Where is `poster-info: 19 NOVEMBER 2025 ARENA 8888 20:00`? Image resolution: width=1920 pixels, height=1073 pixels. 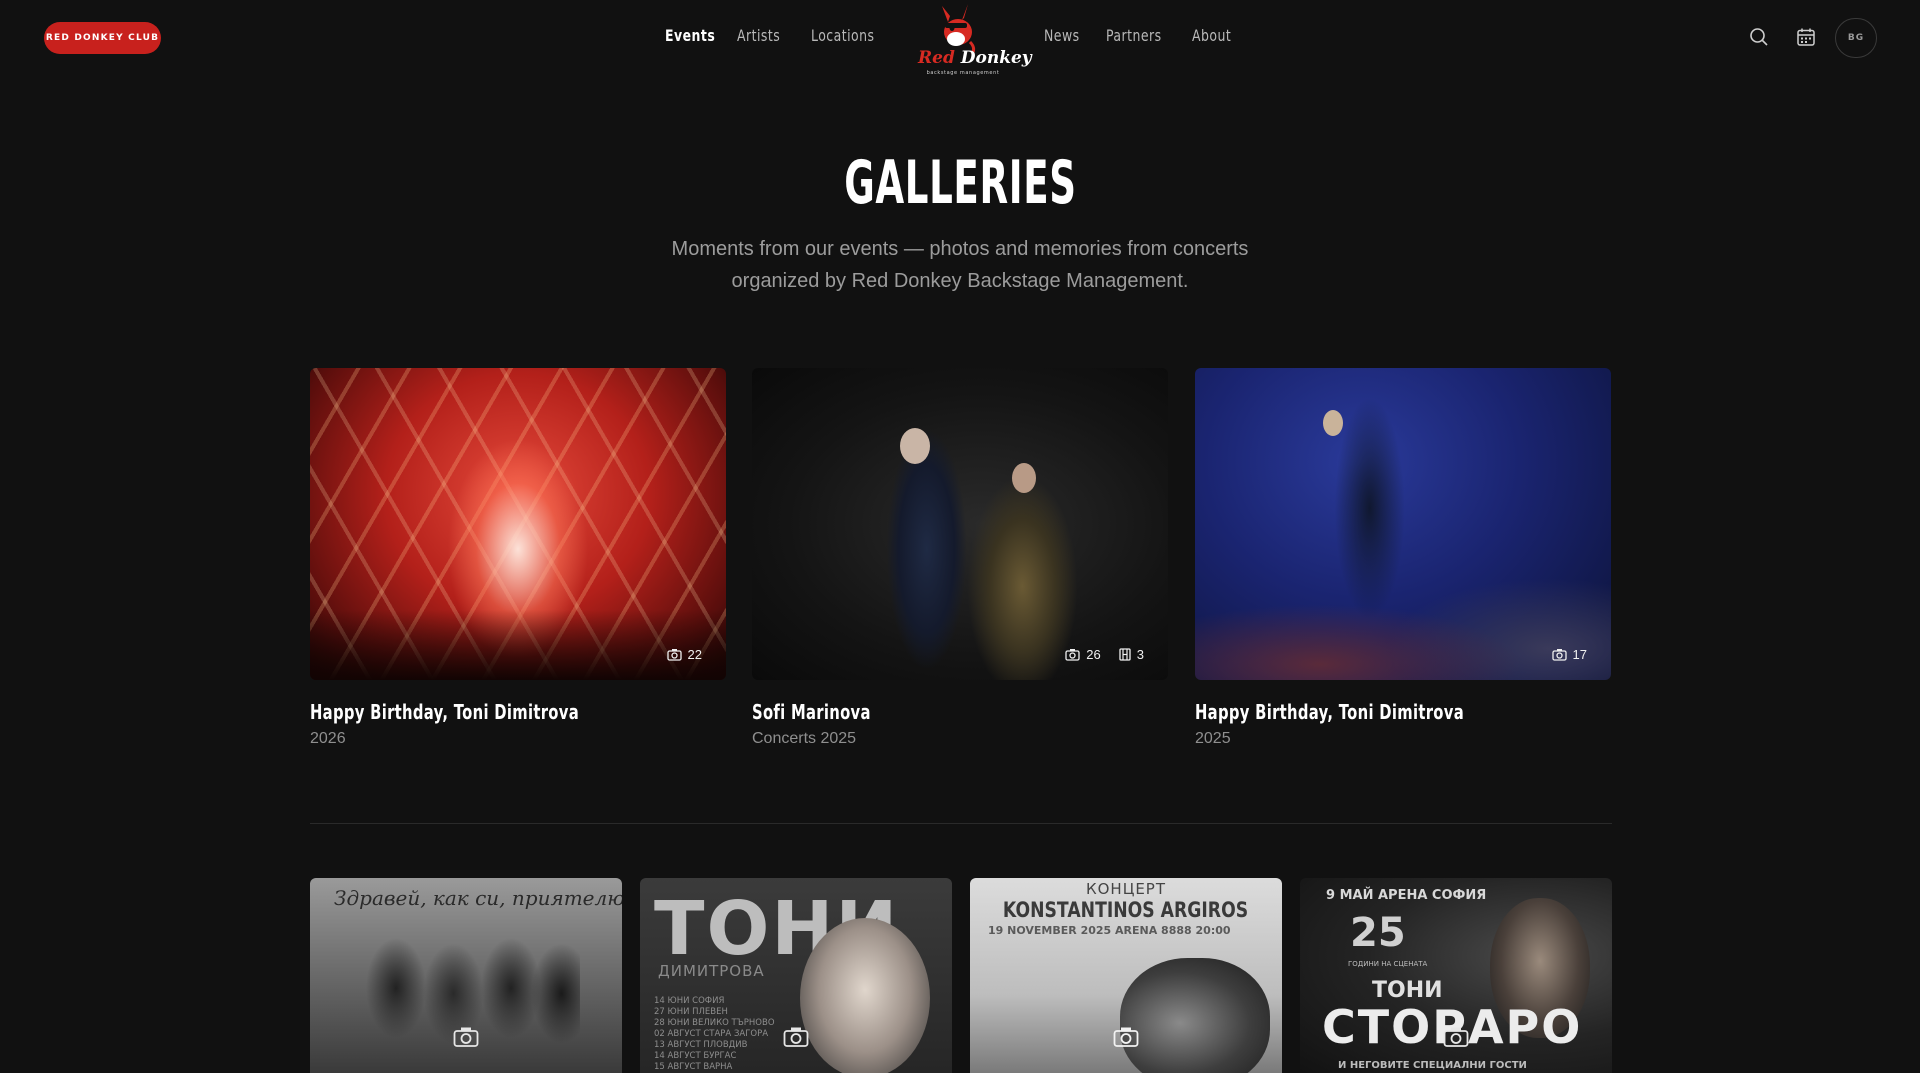
poster-info: 19 NOVEMBER 2025 ARENA 8888 20:00 is located at coordinates (1109, 930).